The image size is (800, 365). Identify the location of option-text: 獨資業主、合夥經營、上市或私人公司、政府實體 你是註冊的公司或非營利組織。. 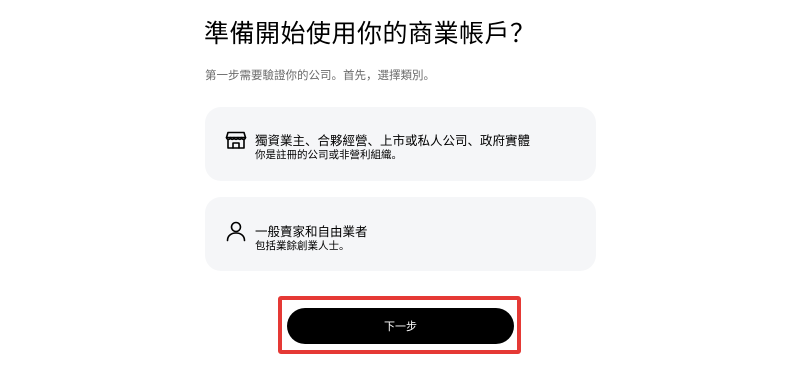
(392, 147).